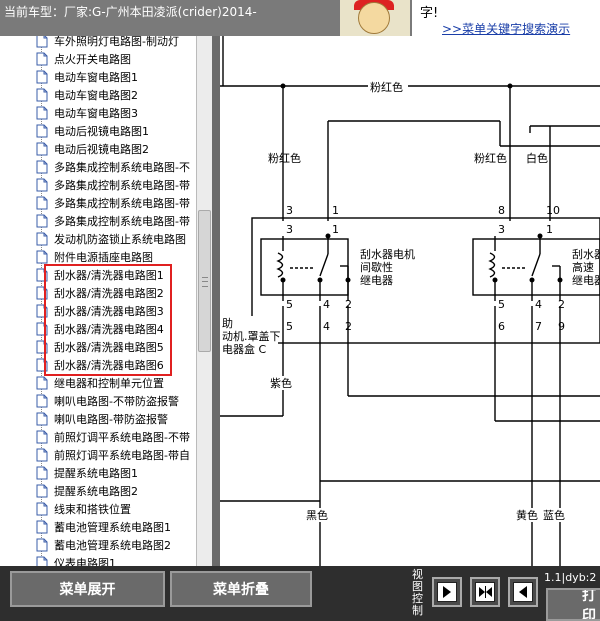 The width and height of the screenshot is (600, 621). Describe the element at coordinates (573, 604) in the screenshot. I see `print-button: 打印` at that location.